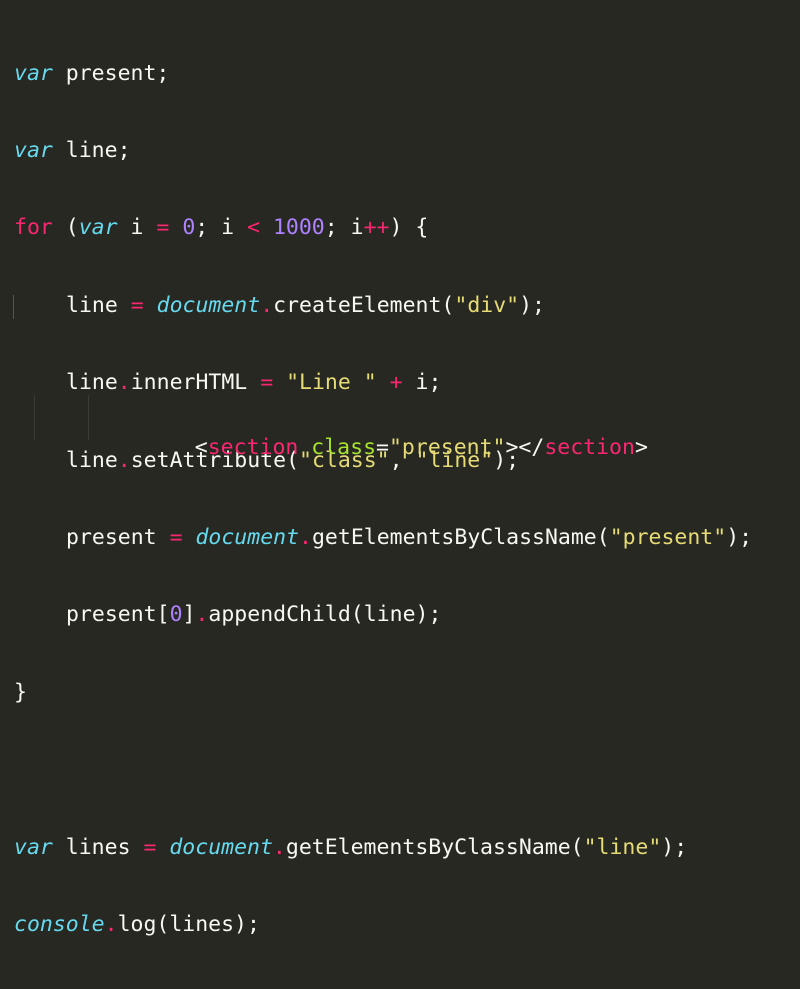 This screenshot has height=989, width=800. What do you see at coordinates (189, 615) in the screenshot?
I see `punct: ]` at bounding box center [189, 615].